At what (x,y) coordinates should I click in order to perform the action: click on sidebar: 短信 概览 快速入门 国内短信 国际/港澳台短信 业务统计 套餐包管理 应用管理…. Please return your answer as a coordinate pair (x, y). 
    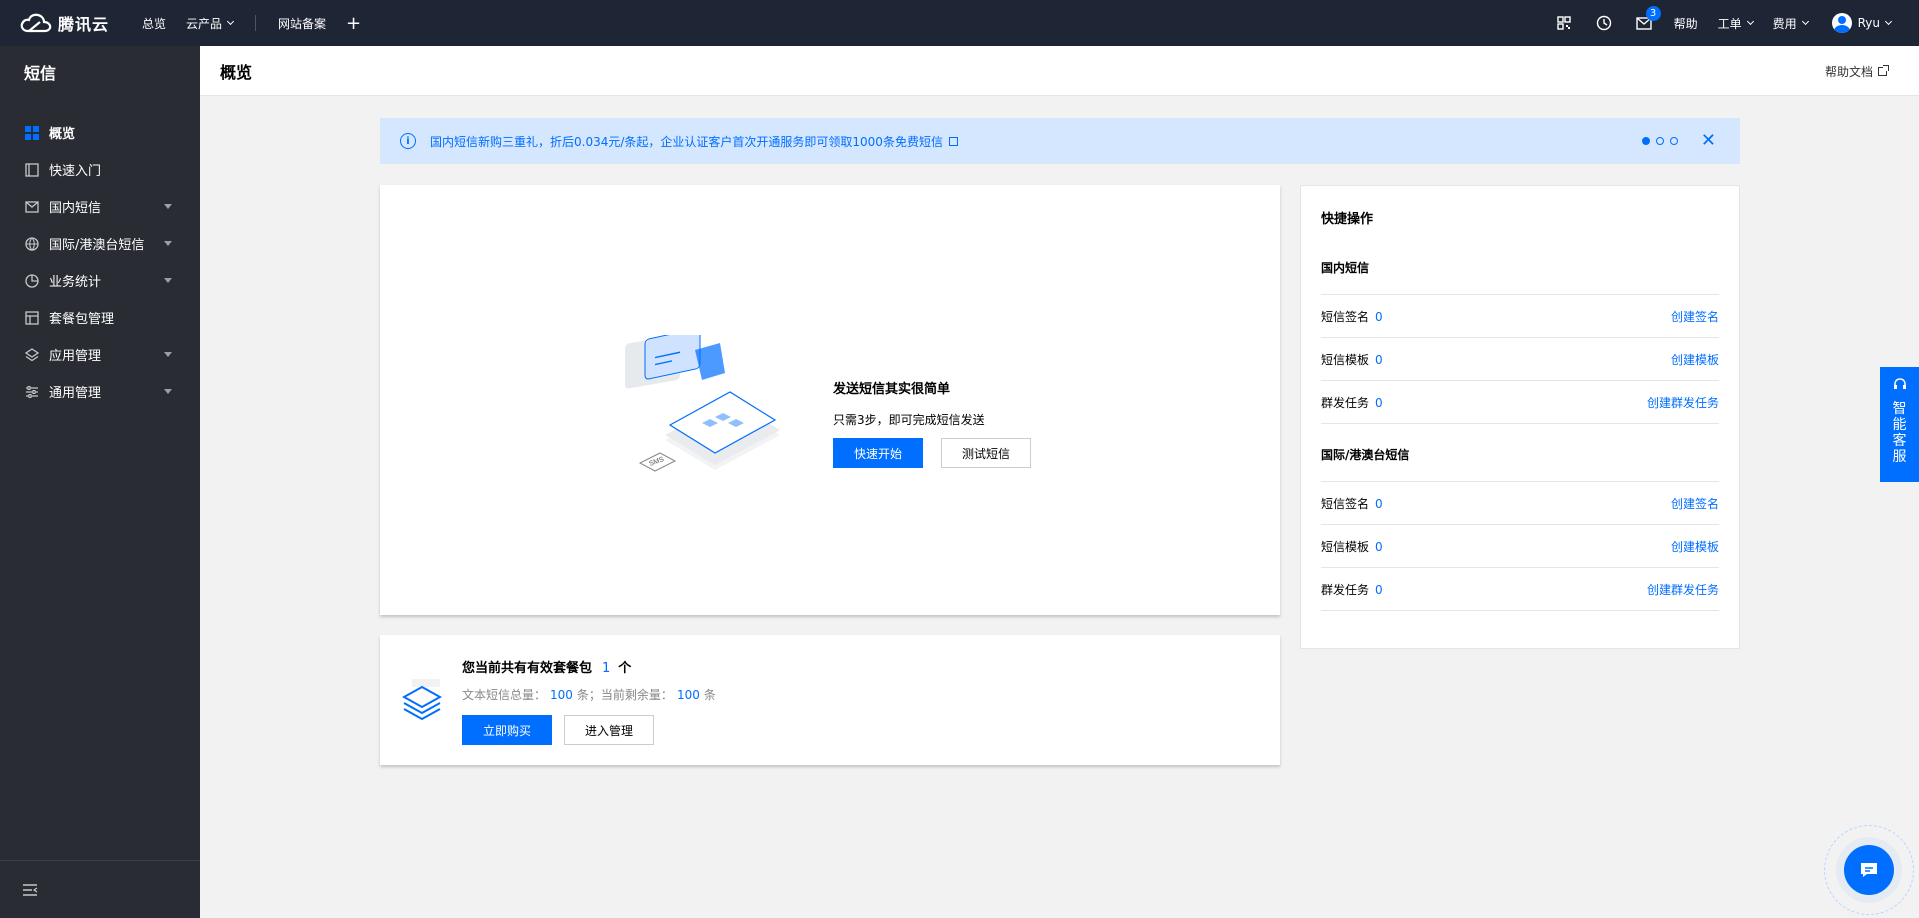
    Looking at the image, I should click on (100, 482).